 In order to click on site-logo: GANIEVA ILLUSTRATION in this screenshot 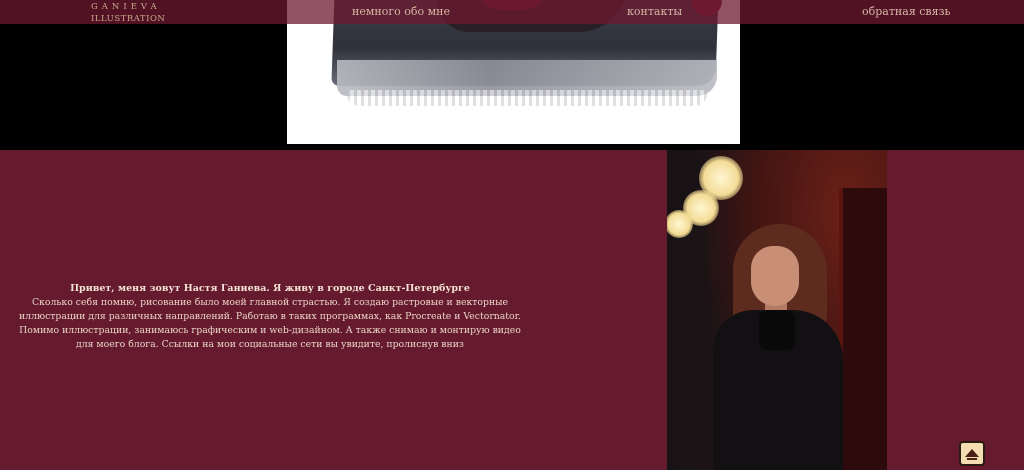, I will do `click(128, 13)`.